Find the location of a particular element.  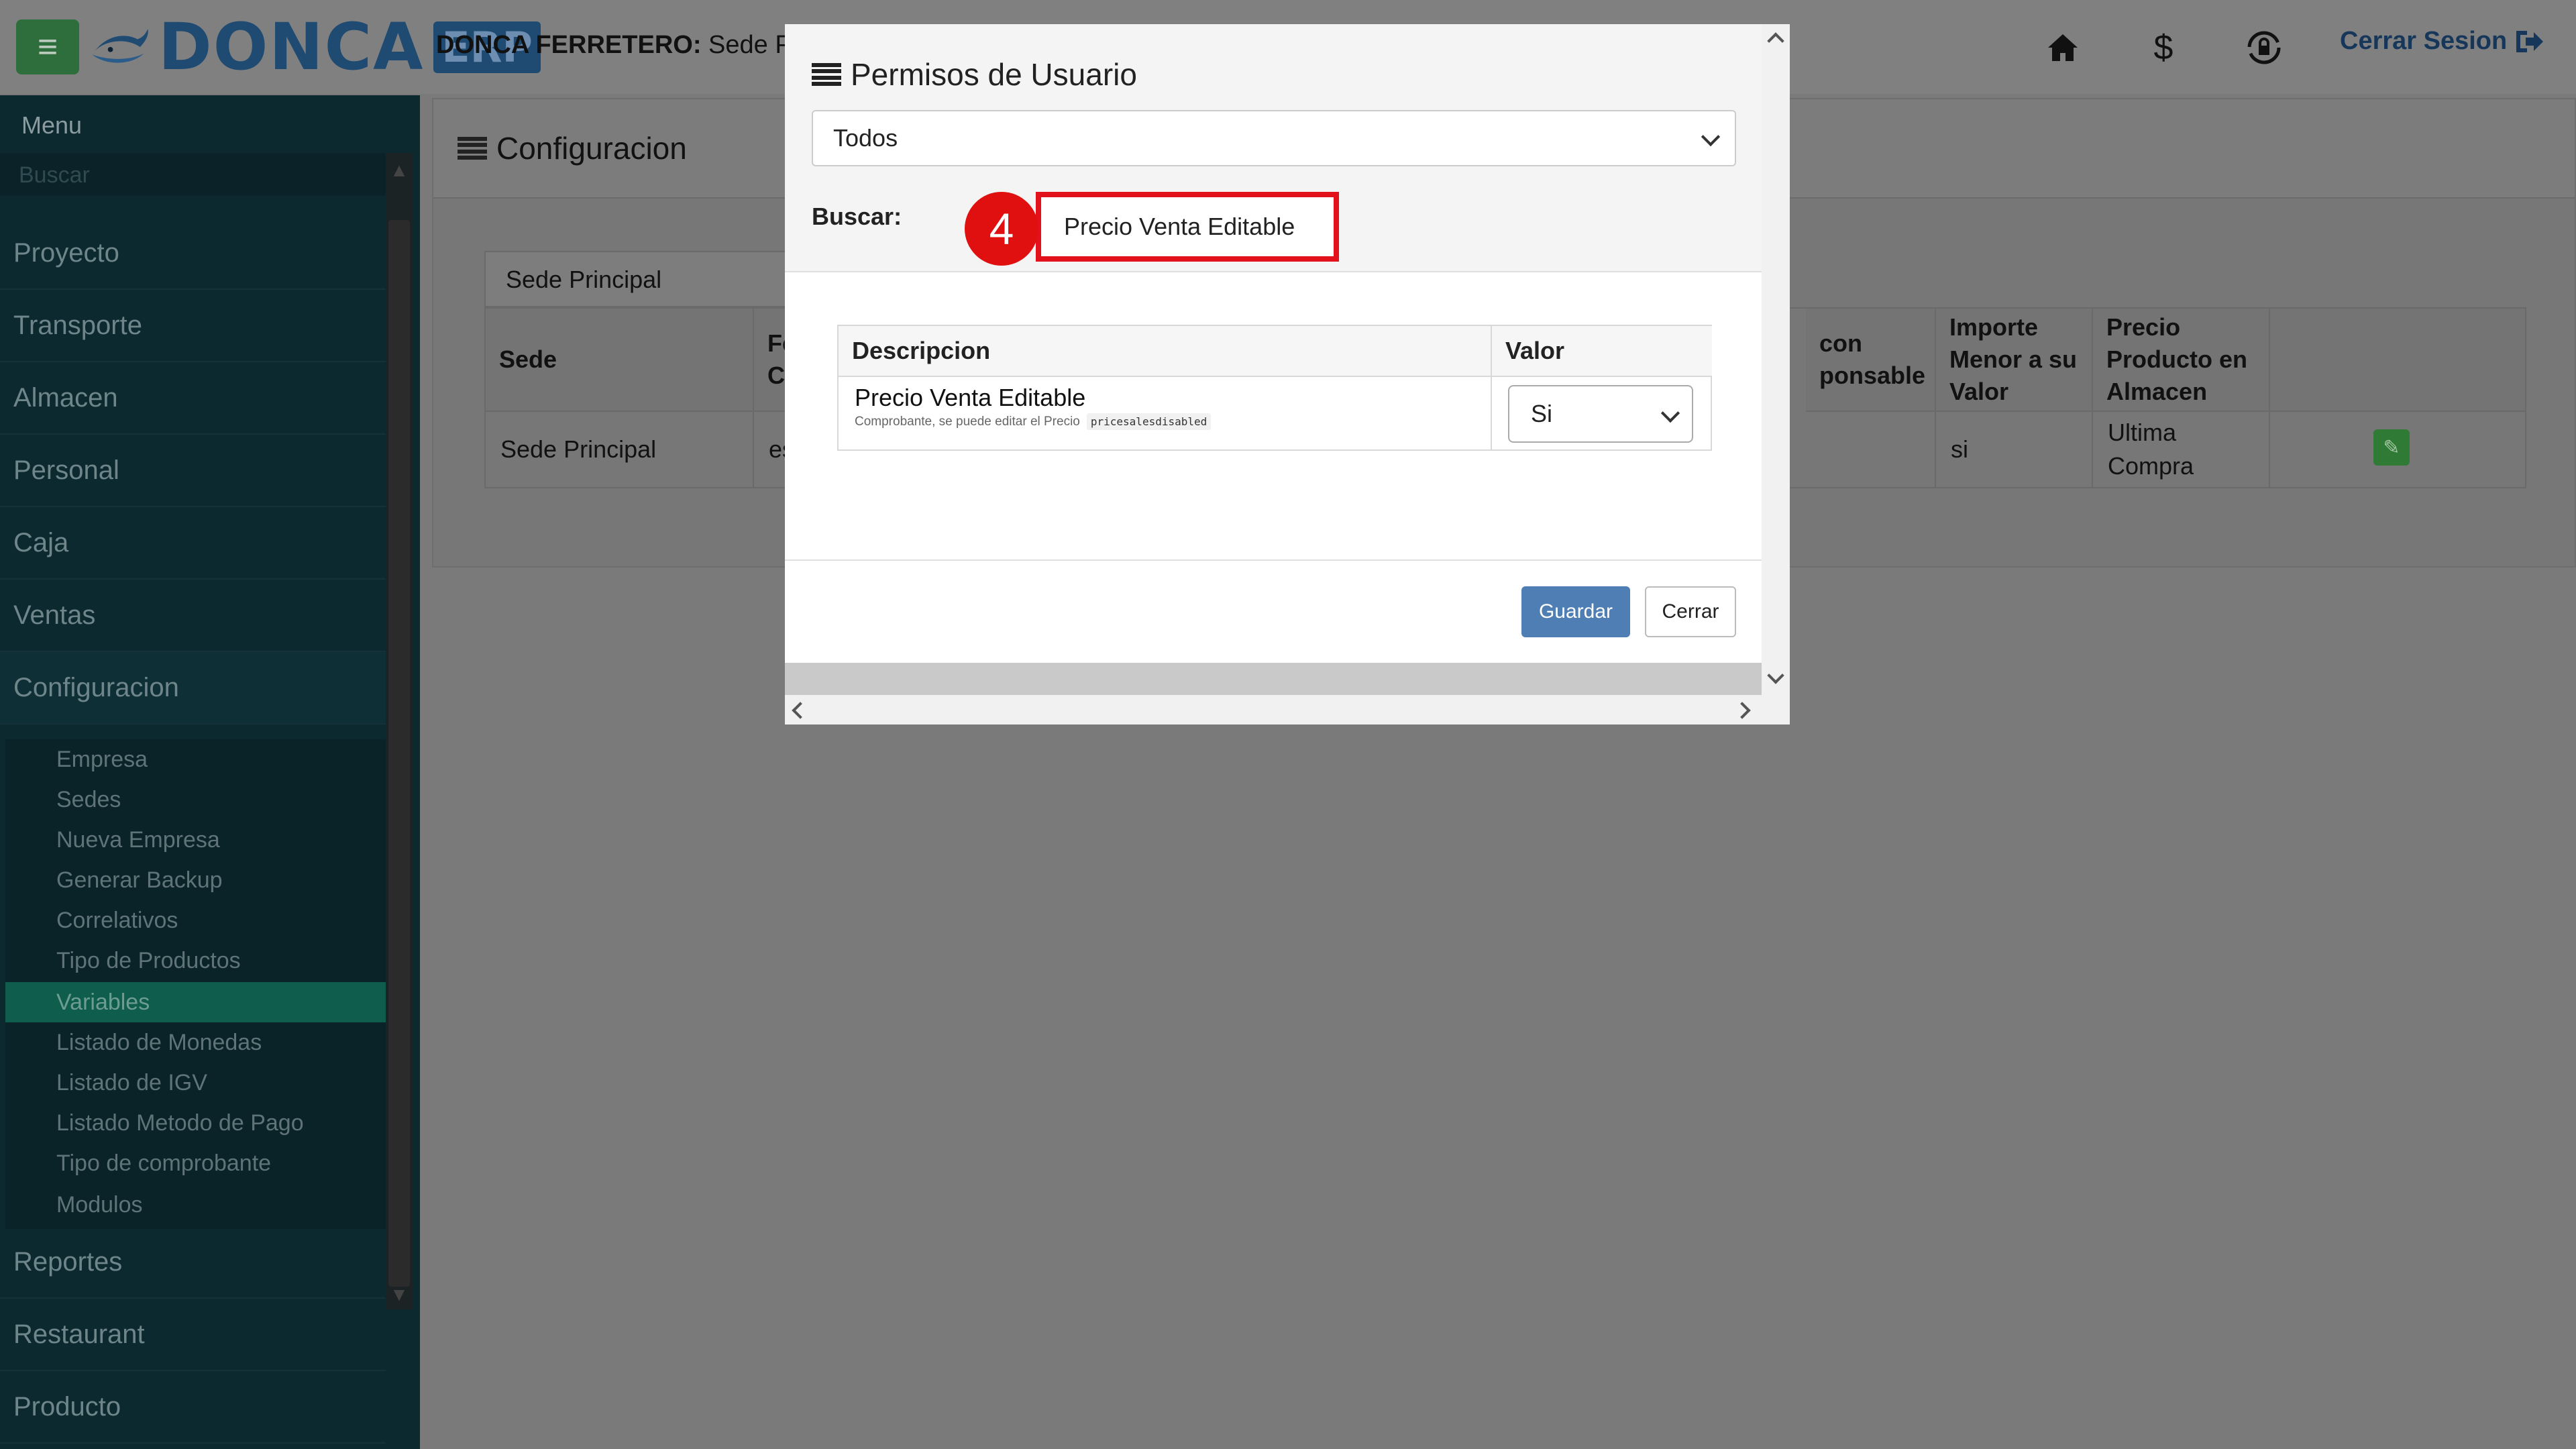

sidebar-item-personal: Personal is located at coordinates (193, 471).